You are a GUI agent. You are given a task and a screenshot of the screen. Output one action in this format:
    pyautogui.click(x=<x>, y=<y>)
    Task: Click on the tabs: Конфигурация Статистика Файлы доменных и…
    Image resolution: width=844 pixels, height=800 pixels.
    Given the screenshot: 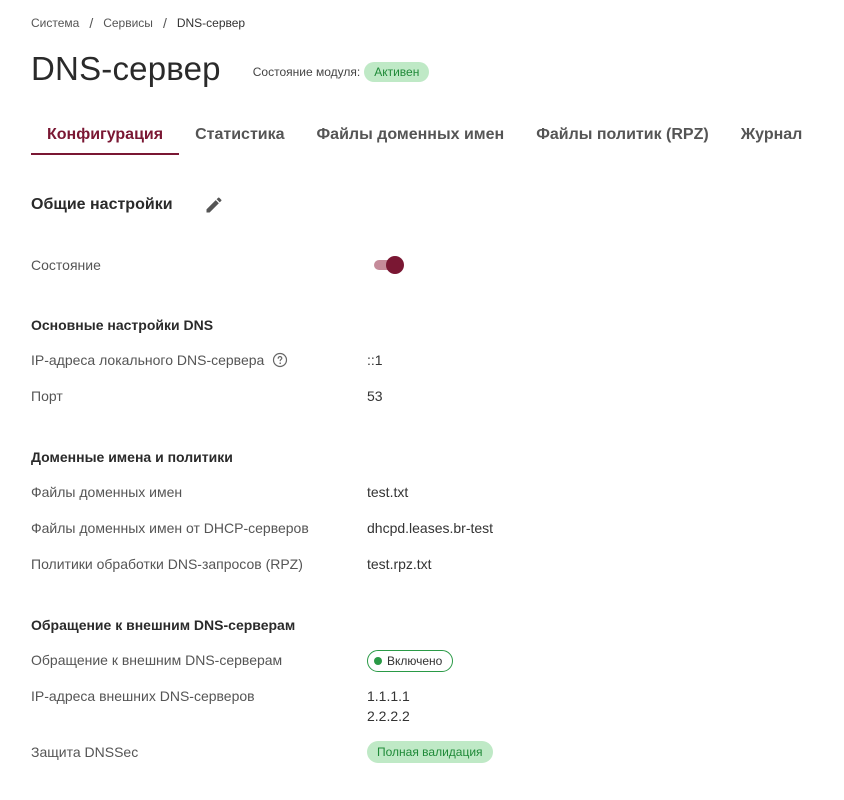 What is the action you would take?
    pyautogui.click(x=424, y=137)
    